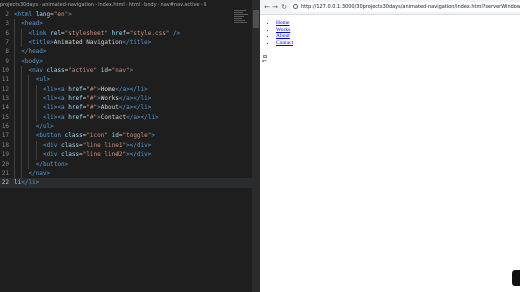 The image size is (520, 292). Describe the element at coordinates (275, 7) in the screenshot. I see `forward-arrow-icon: →` at that location.